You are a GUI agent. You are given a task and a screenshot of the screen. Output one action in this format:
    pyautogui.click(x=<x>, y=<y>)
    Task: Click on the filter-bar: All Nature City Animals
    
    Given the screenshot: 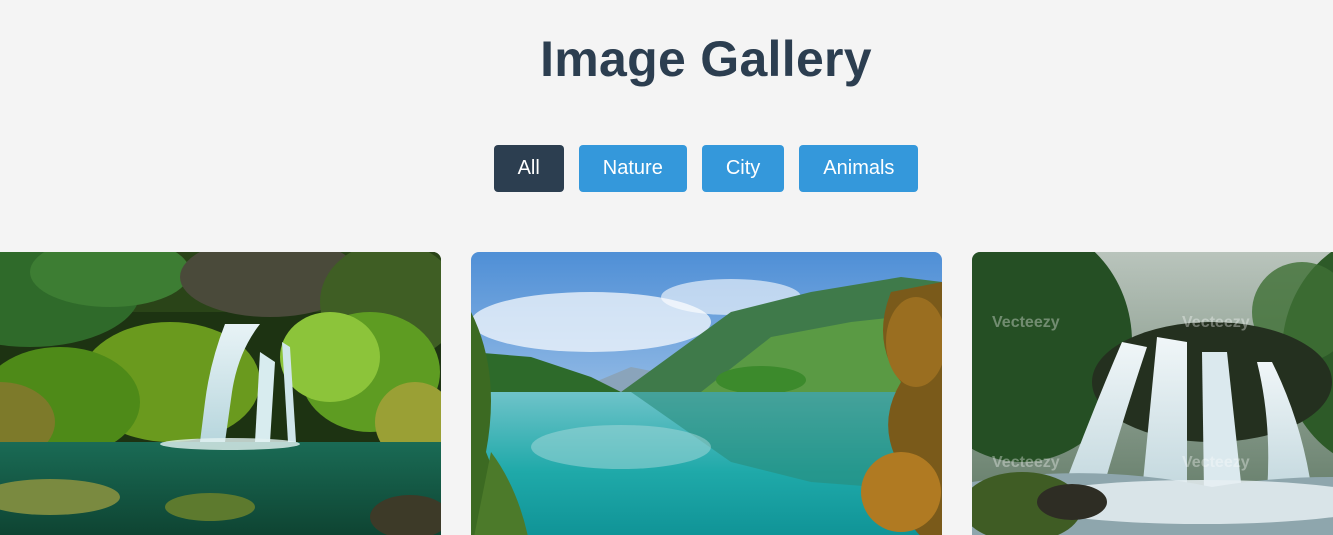 What is the action you would take?
    pyautogui.click(x=666, y=168)
    